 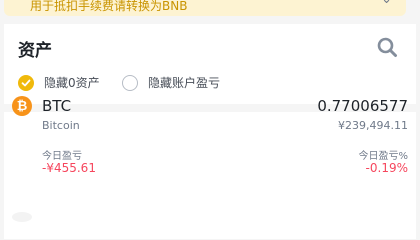 I want to click on check-icon, so click(x=26, y=82).